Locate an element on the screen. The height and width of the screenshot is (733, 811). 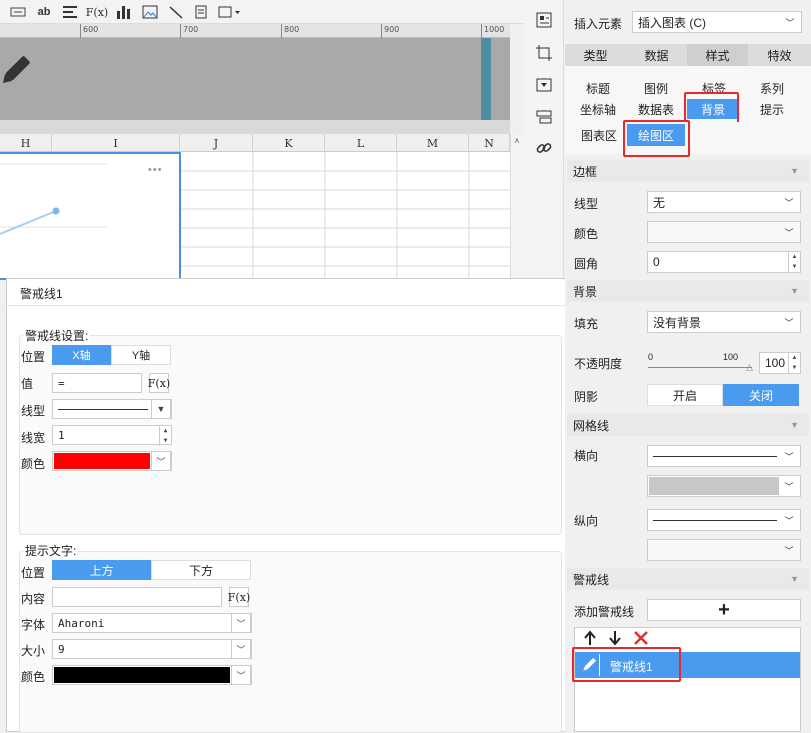
image-icon is located at coordinates (150, 12).